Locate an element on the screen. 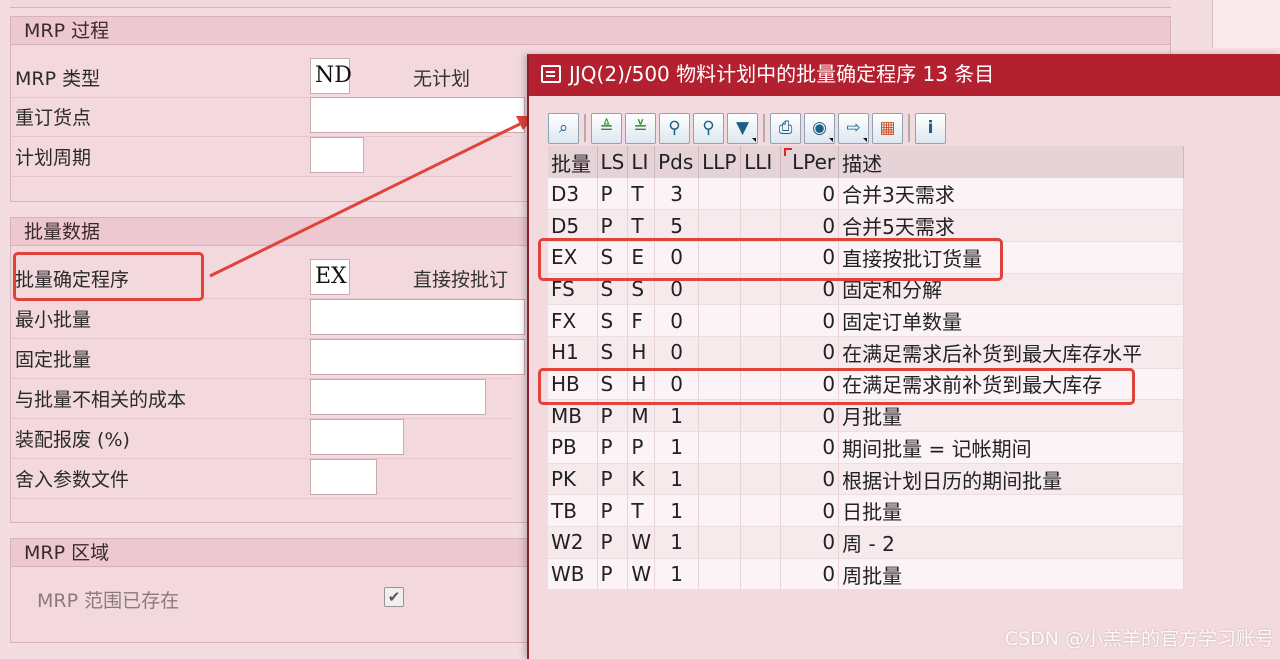 This screenshot has height=659, width=1280. cell-lot: D3 is located at coordinates (573, 194).